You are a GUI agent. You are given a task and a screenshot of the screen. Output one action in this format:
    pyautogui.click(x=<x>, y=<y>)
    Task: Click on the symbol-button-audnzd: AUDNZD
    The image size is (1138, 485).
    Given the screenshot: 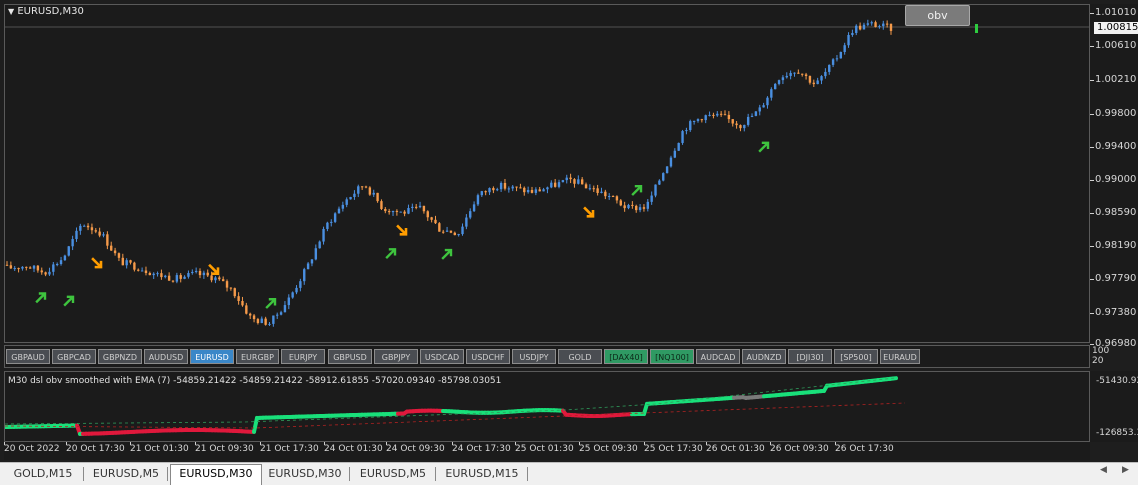 What is the action you would take?
    pyautogui.click(x=764, y=356)
    